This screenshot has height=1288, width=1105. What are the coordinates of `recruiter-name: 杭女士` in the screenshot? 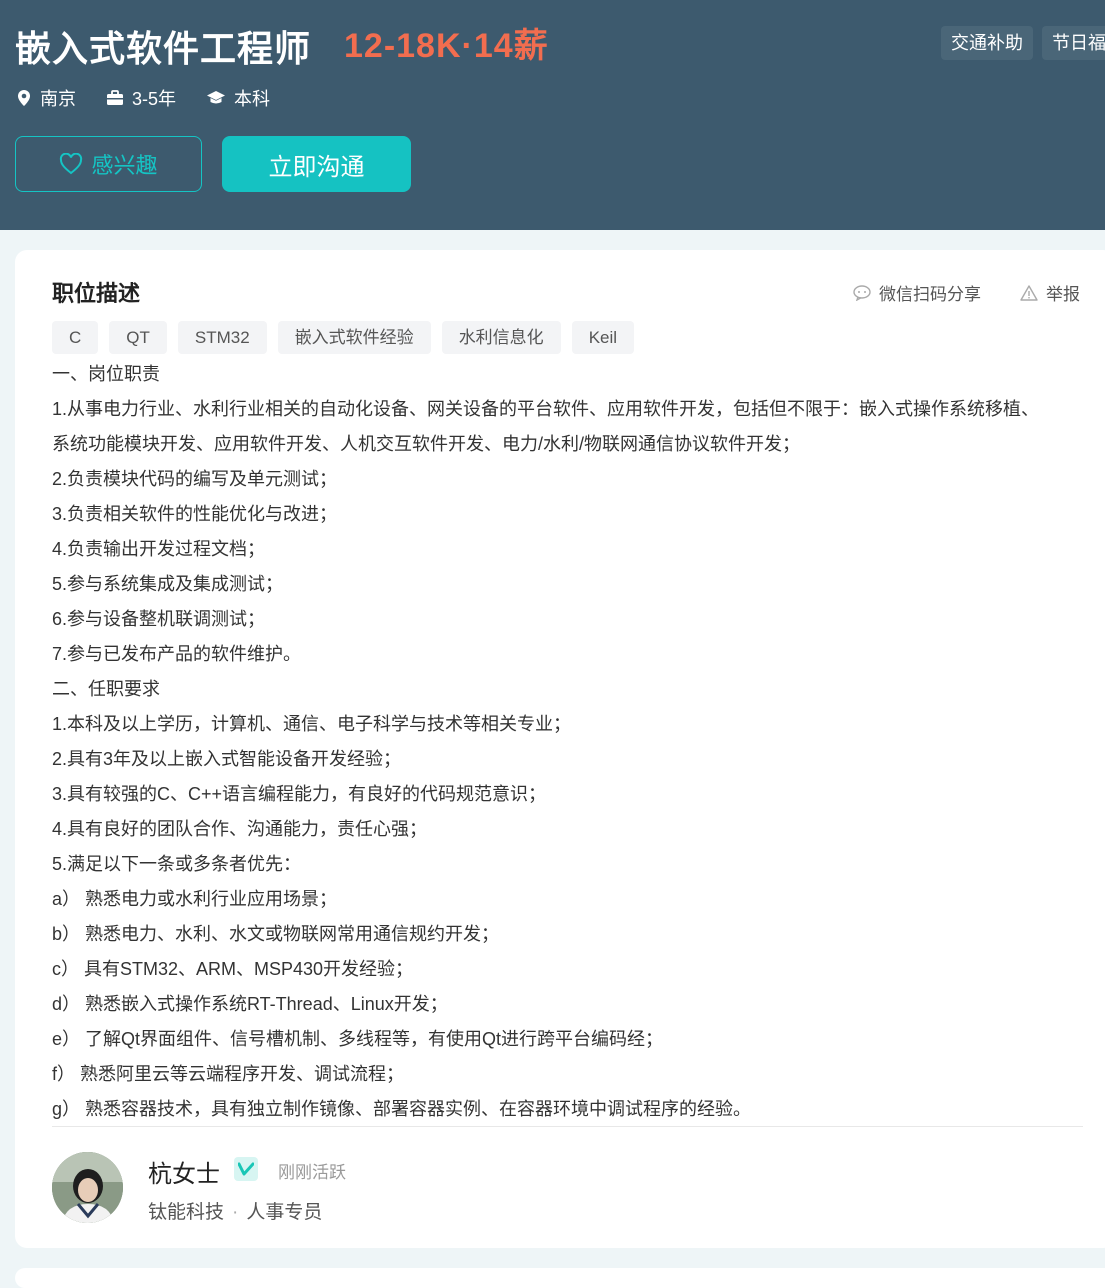 It's located at (184, 1174).